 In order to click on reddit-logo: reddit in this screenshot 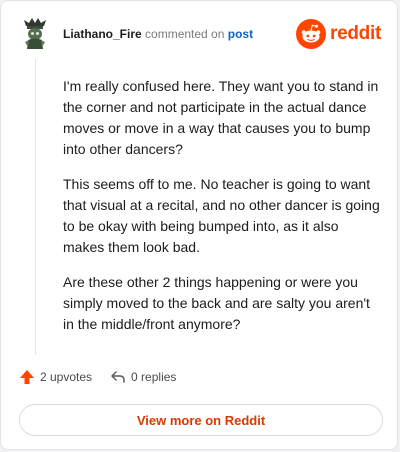, I will do `click(338, 34)`.